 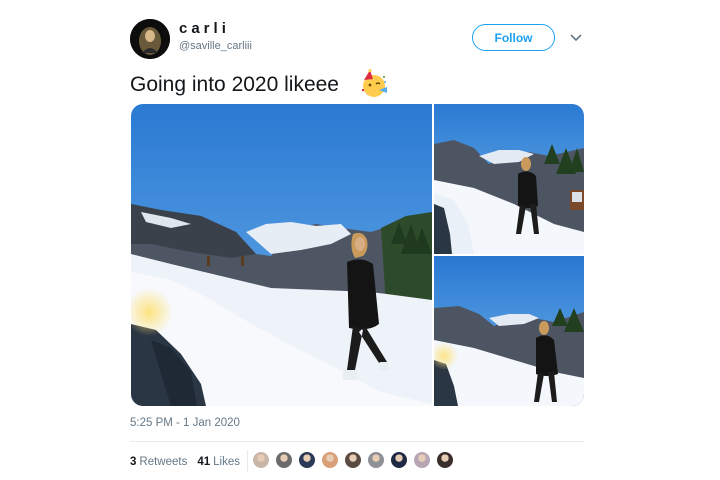 I want to click on tweet-stats: 3 Retweets 41 Likes, so click(x=190, y=462).